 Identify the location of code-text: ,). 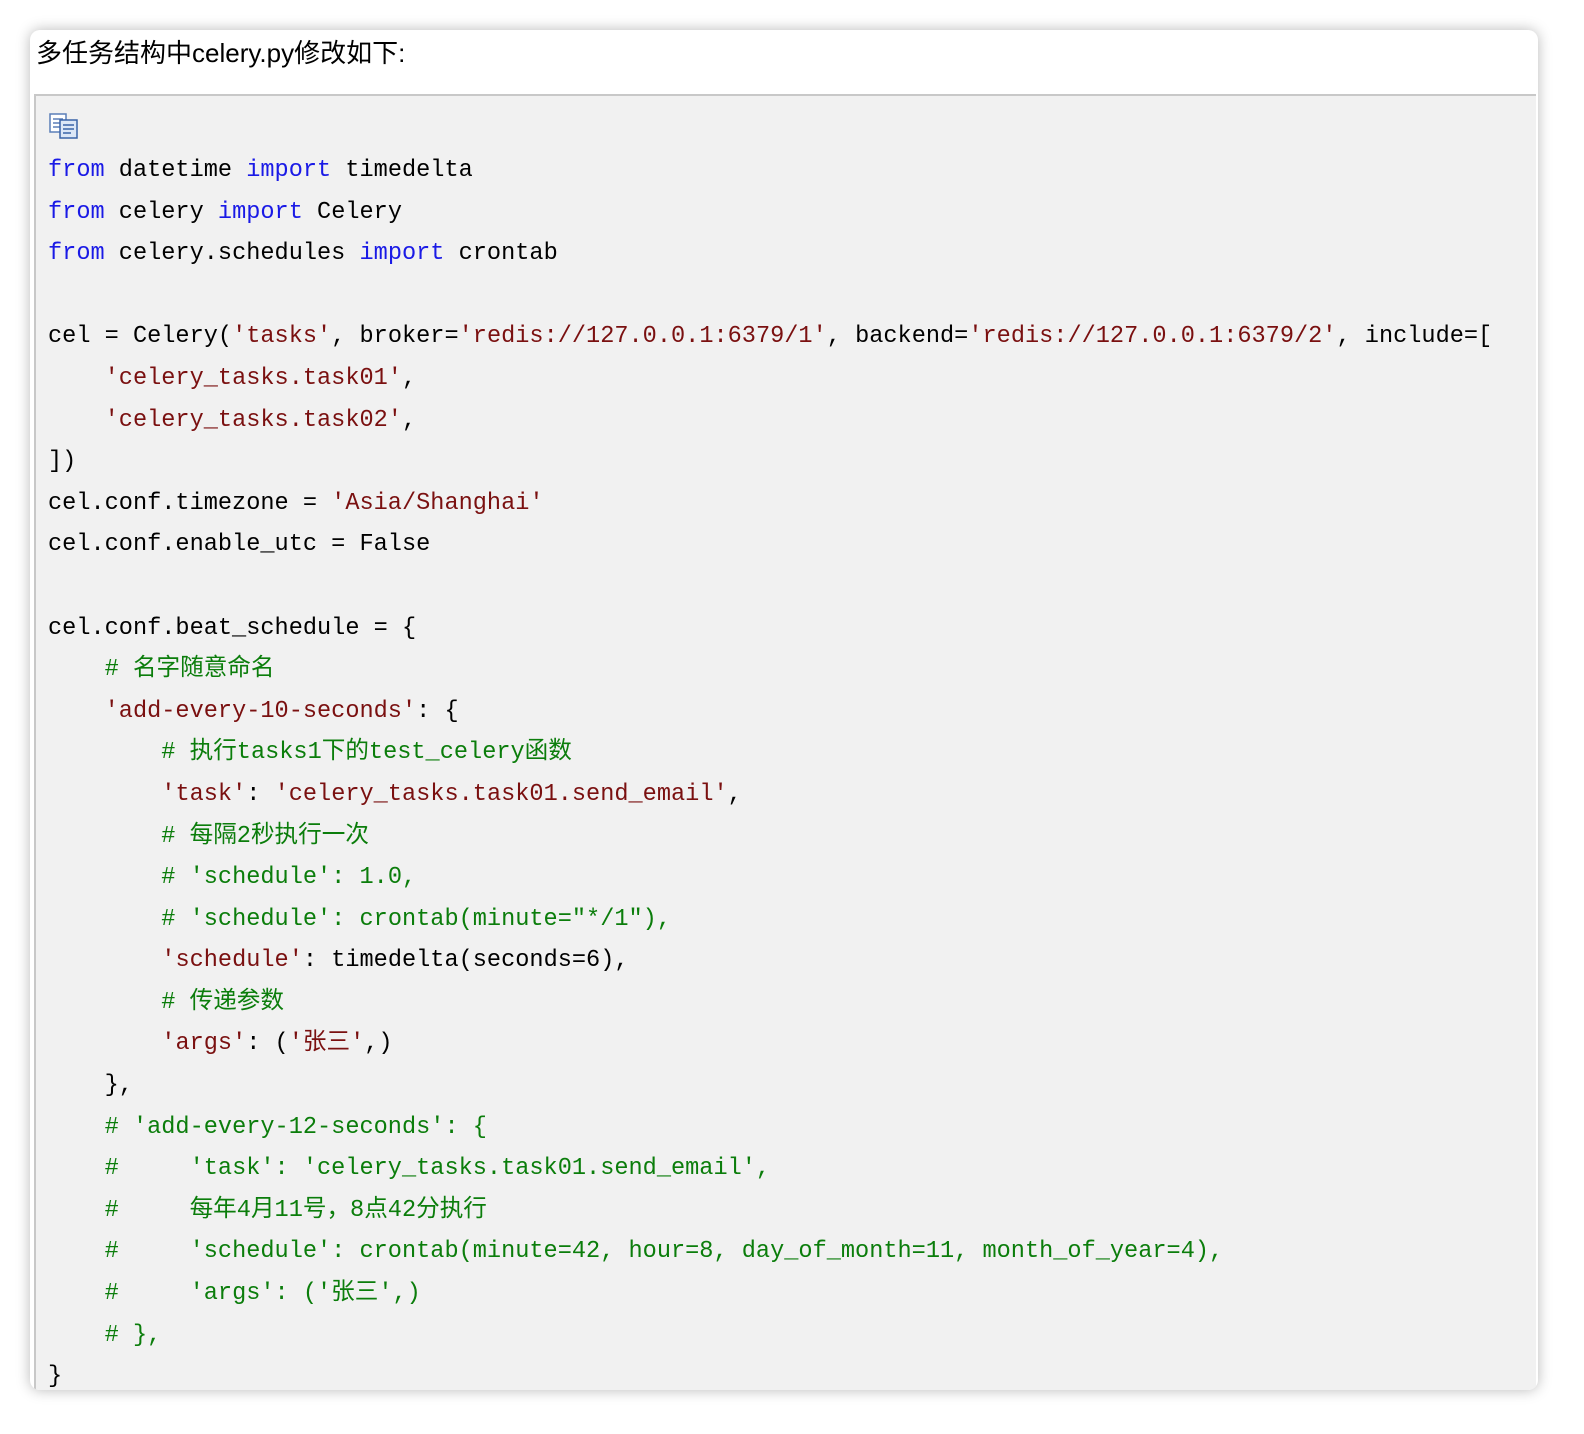
(378, 1044).